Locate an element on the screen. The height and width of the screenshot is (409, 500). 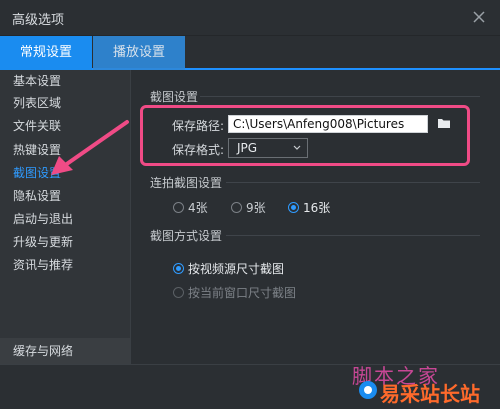
burst-option-9: 9张 is located at coordinates (248, 207).